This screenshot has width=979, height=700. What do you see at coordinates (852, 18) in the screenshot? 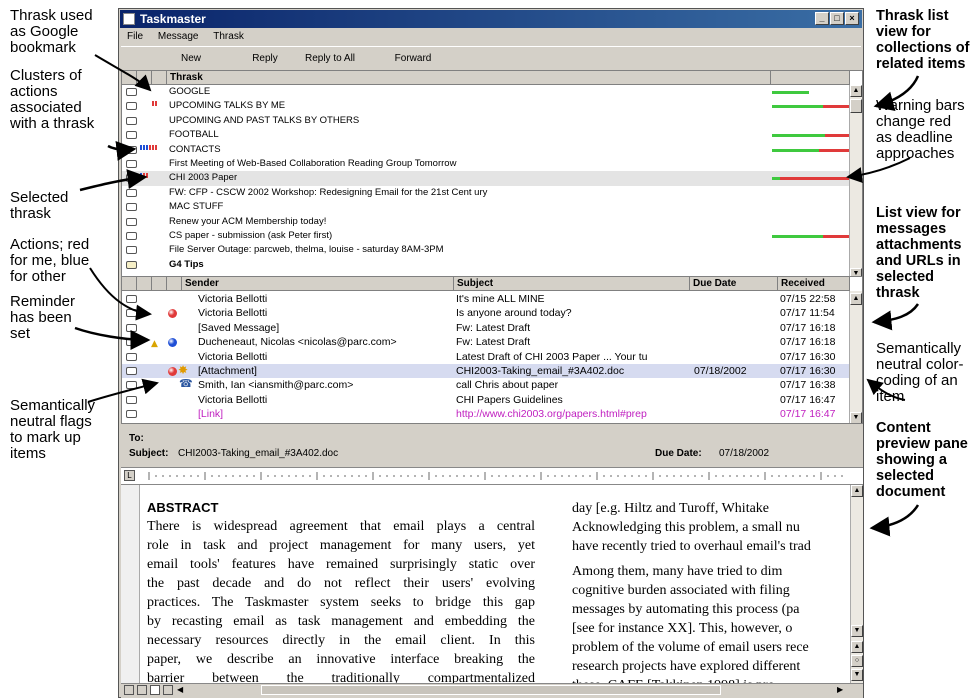
I see `close-button: ×` at bounding box center [852, 18].